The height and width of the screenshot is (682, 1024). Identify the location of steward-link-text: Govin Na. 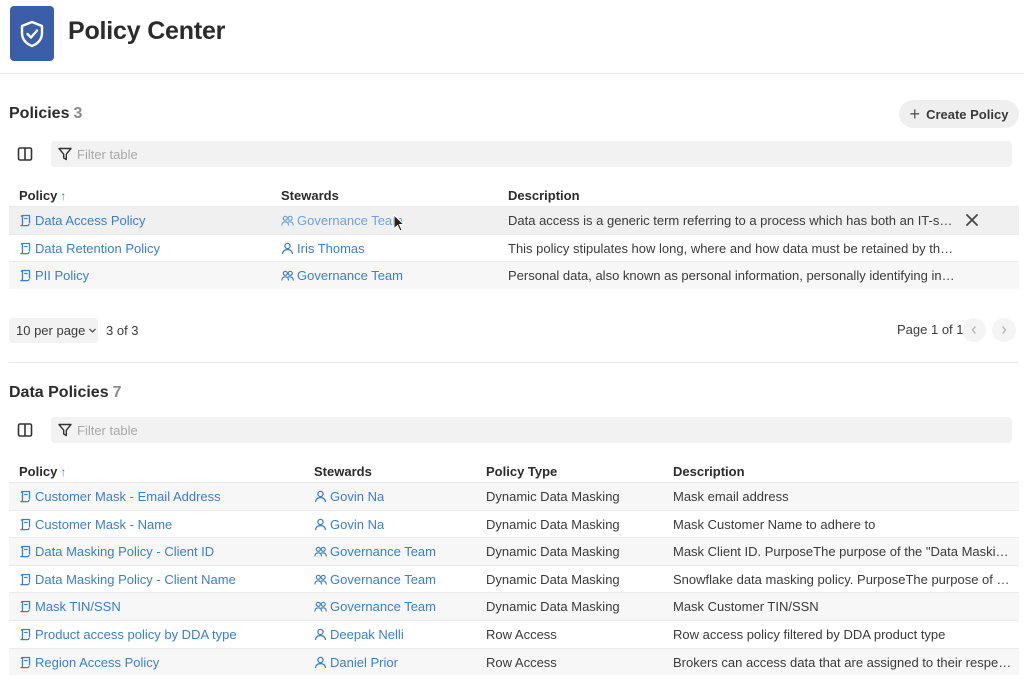
(357, 524).